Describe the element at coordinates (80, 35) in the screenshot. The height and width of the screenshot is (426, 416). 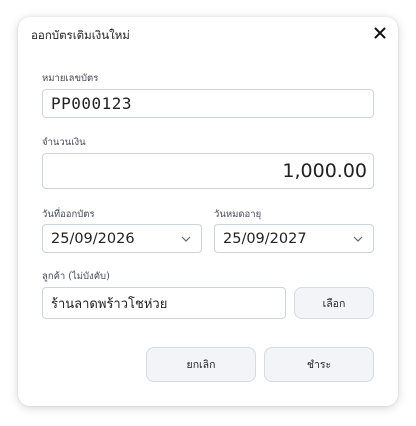
I see `dialog-title: ออกบัตรเติมเงินใหม่` at that location.